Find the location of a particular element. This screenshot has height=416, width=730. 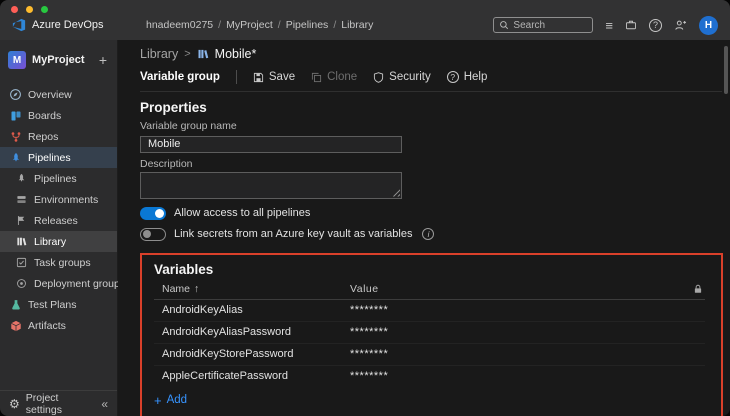

clone-button: Clone is located at coordinates (334, 77).